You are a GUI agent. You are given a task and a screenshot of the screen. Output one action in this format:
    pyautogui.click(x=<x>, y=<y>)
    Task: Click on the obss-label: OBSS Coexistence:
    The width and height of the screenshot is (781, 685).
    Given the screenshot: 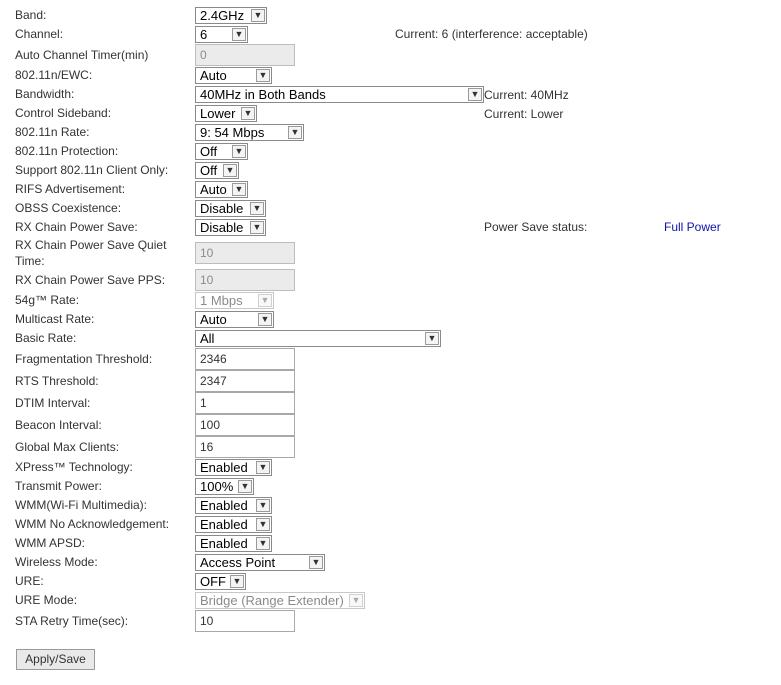 What is the action you would take?
    pyautogui.click(x=68, y=208)
    